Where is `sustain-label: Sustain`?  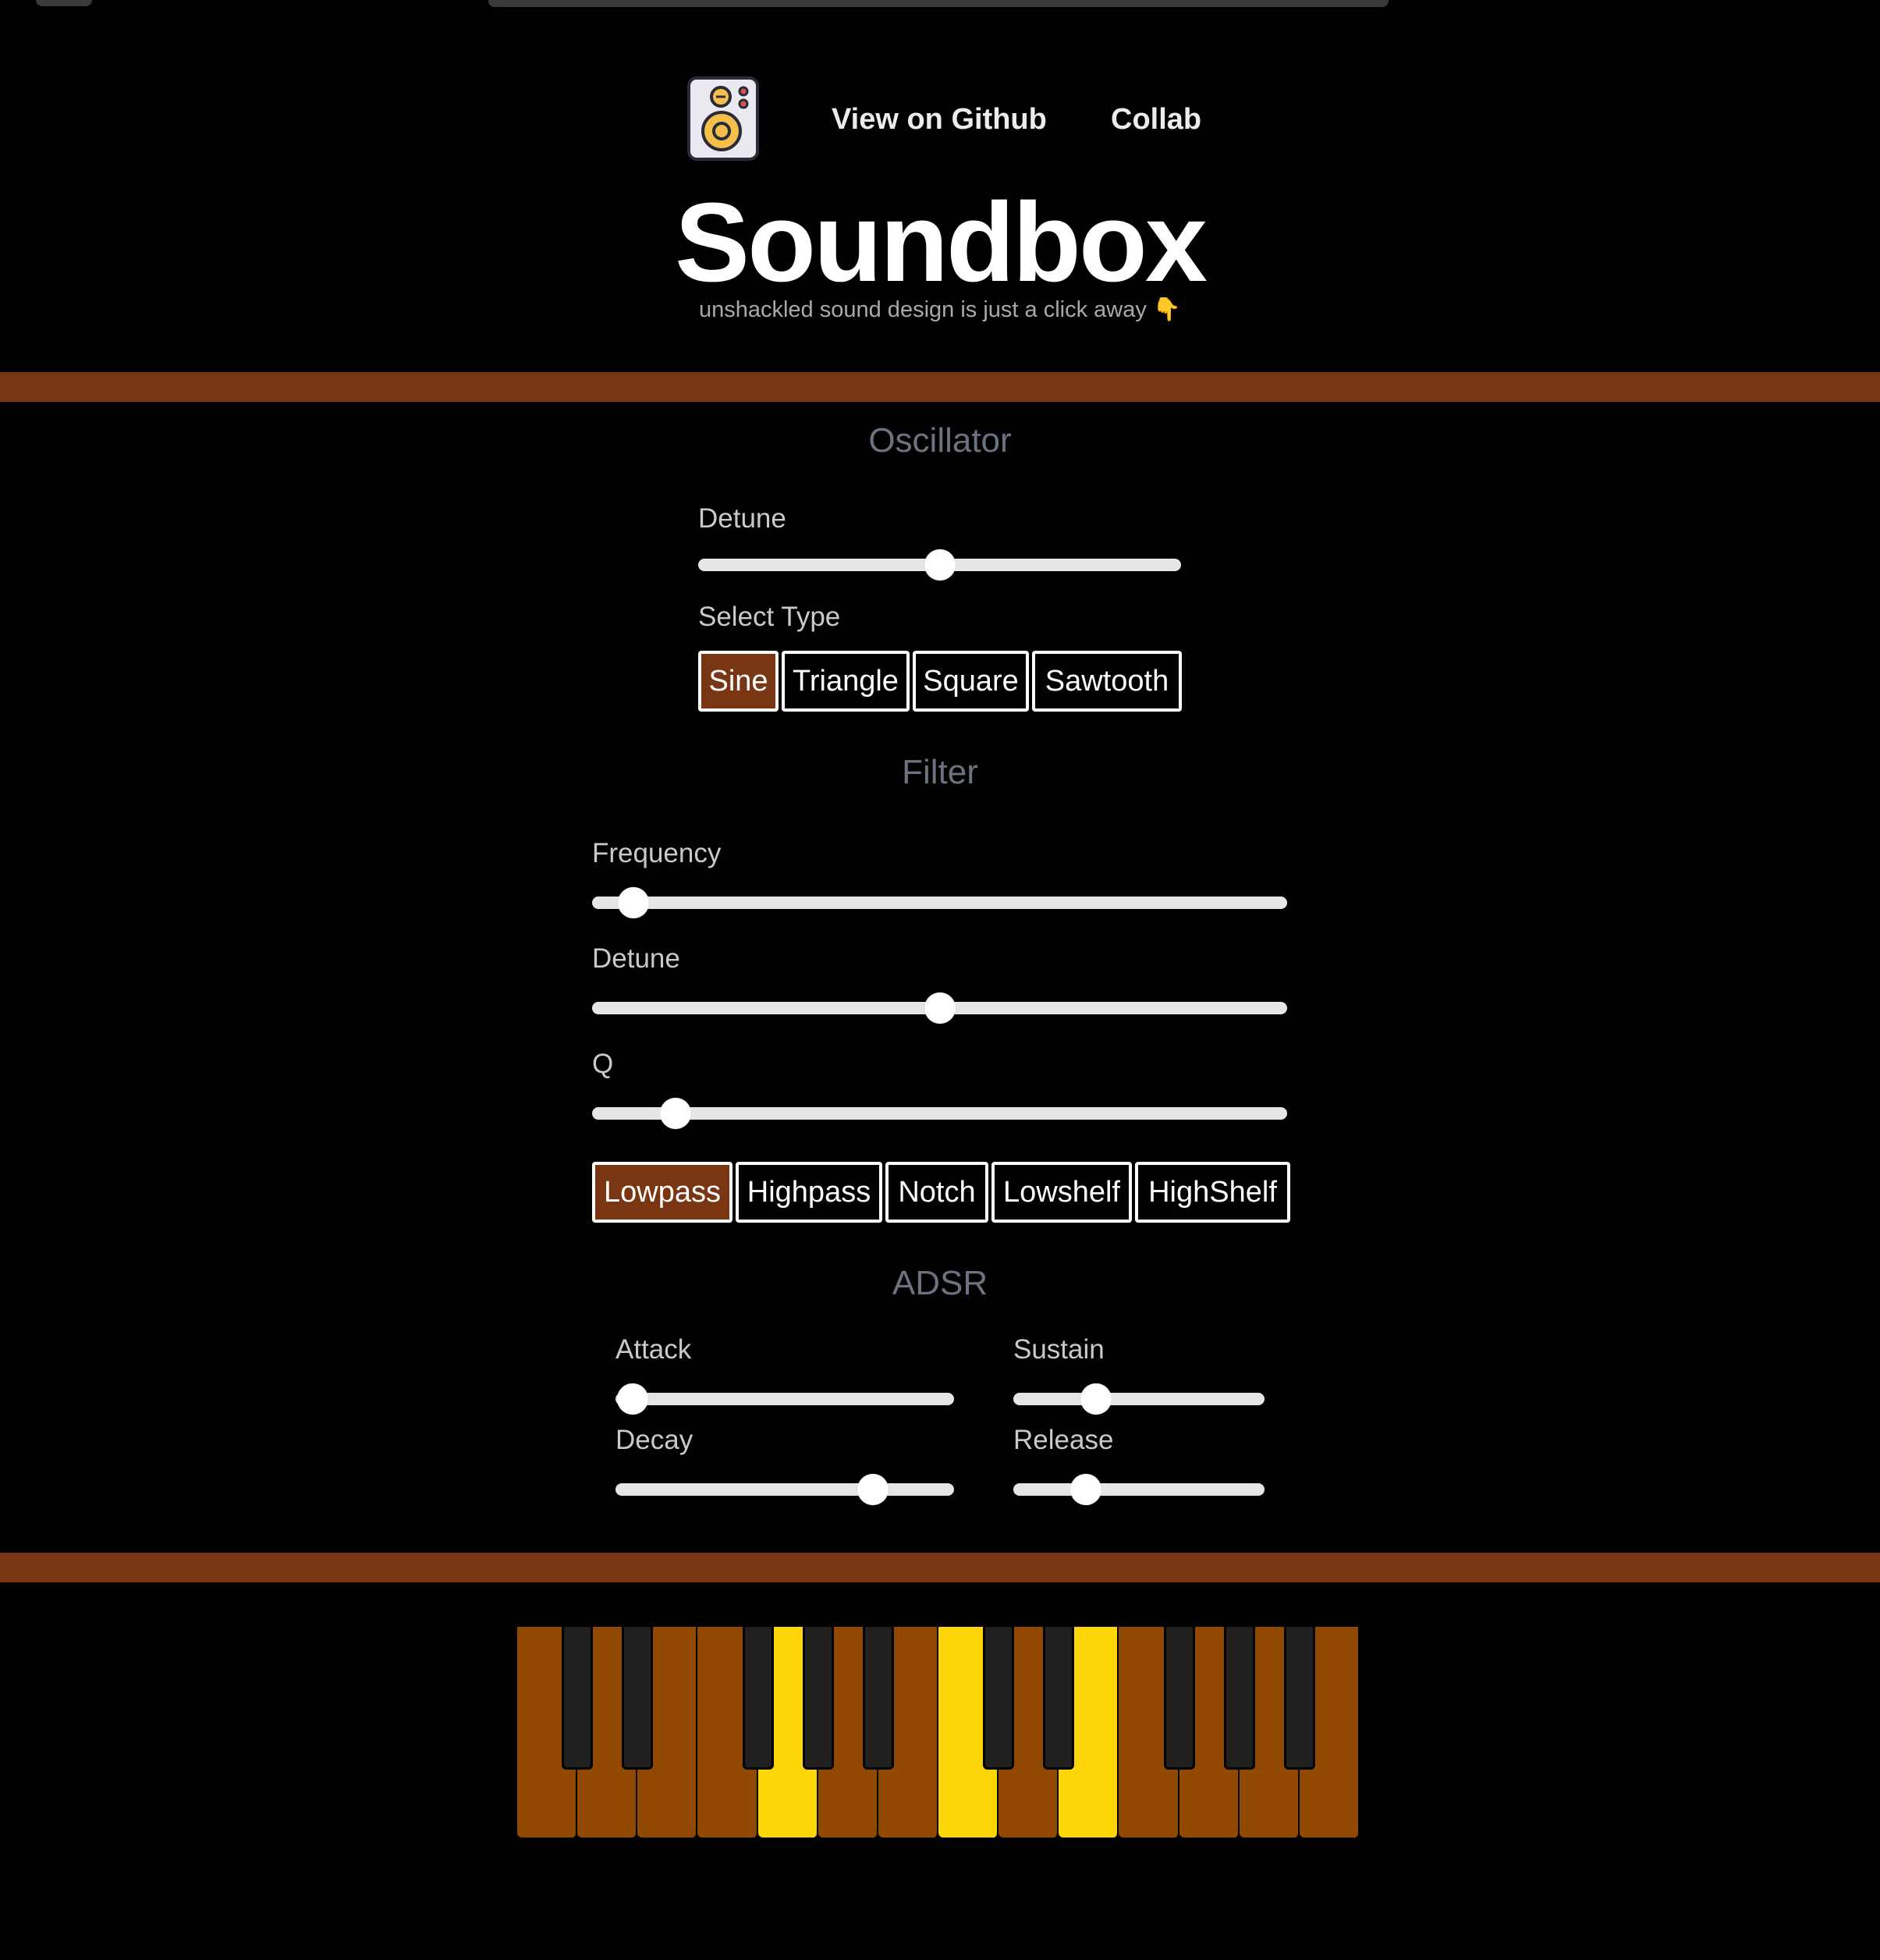 sustain-label: Sustain is located at coordinates (1059, 1350).